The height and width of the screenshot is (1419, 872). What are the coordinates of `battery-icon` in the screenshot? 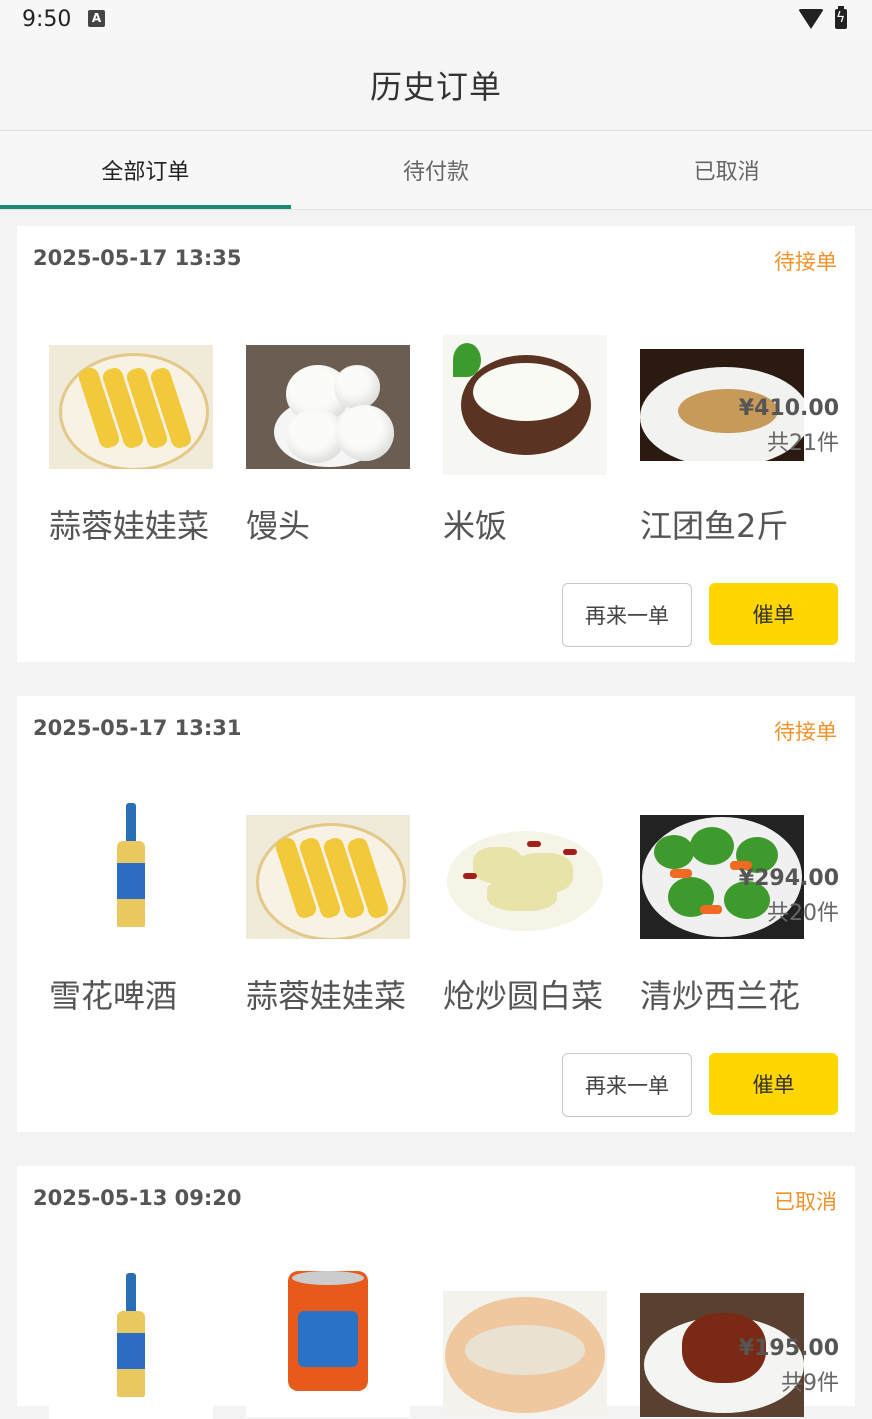 It's located at (841, 17).